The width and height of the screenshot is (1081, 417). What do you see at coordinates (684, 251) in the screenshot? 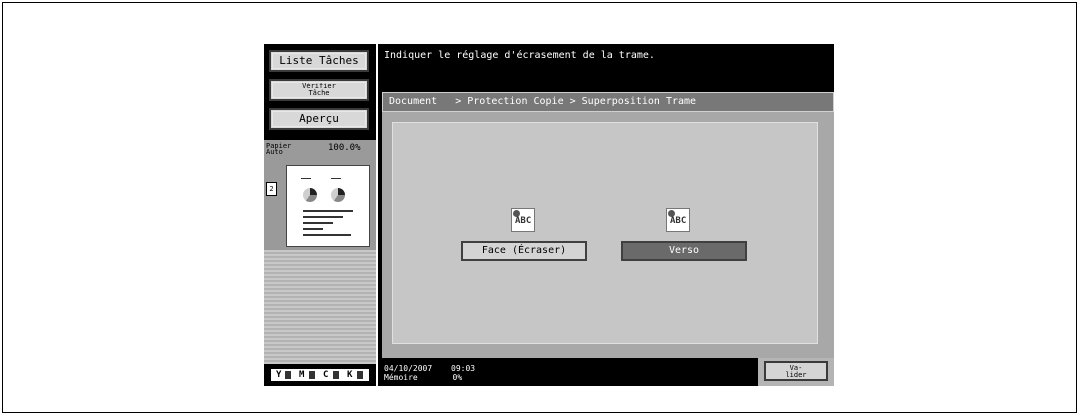
I see `verso-button: Verso` at bounding box center [684, 251].